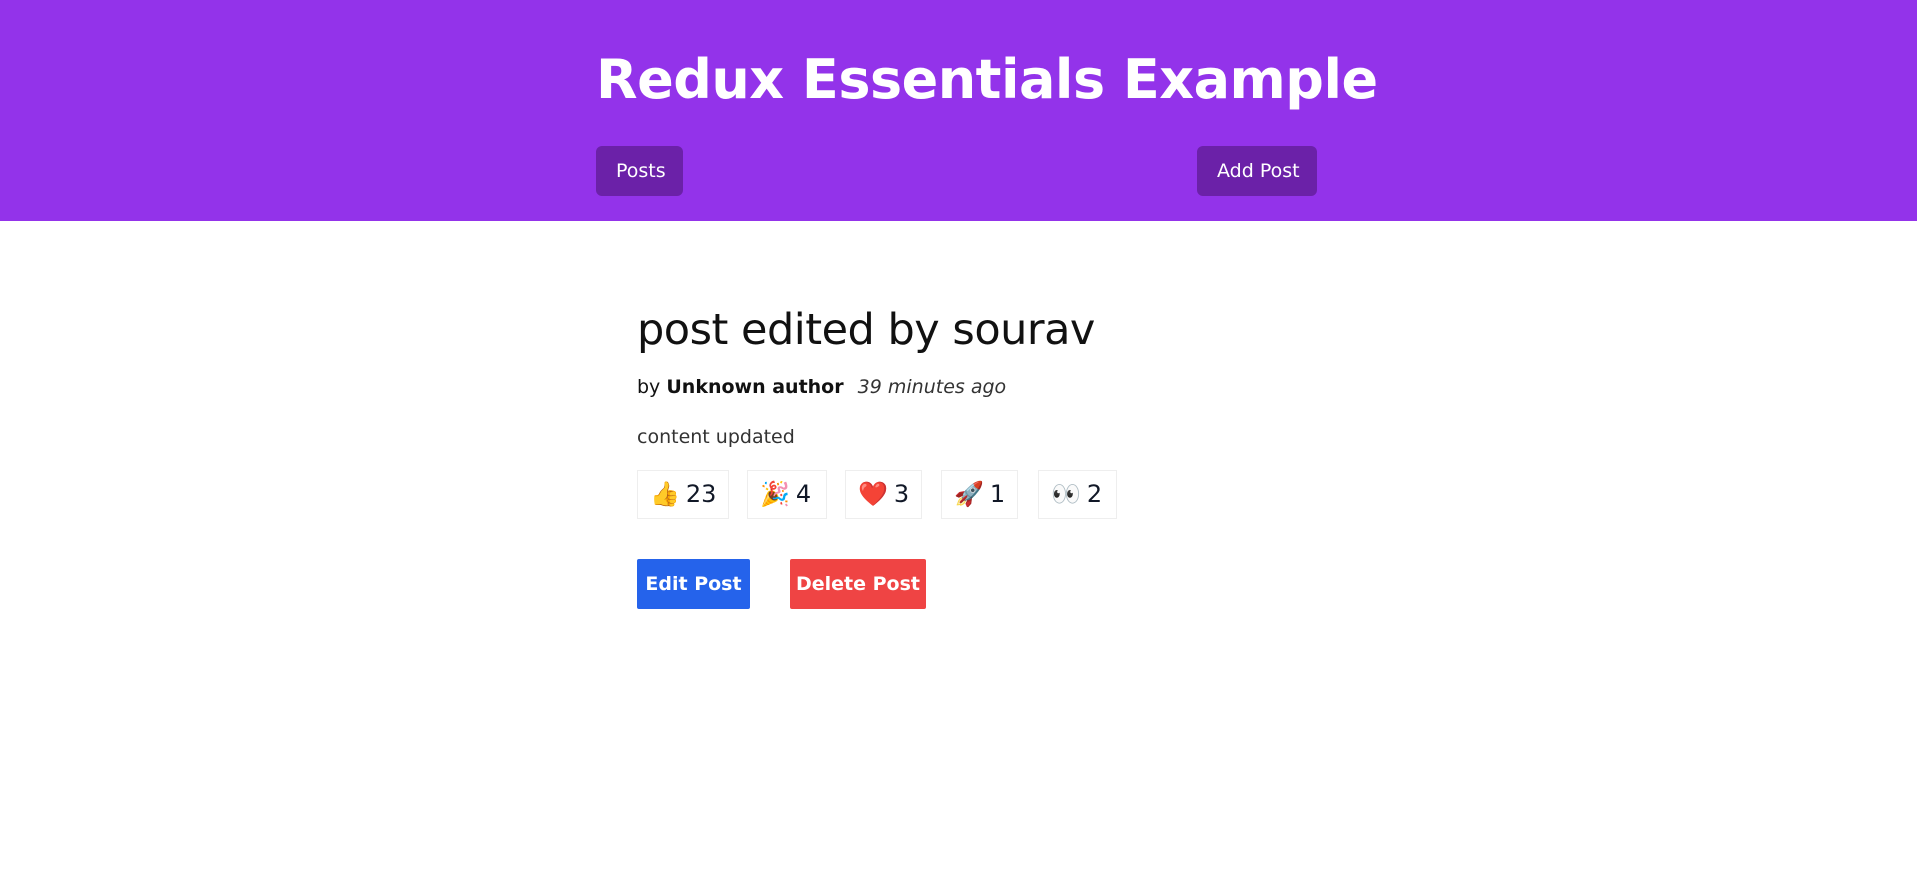  Describe the element at coordinates (901, 494) in the screenshot. I see `reaction-count: 3` at that location.